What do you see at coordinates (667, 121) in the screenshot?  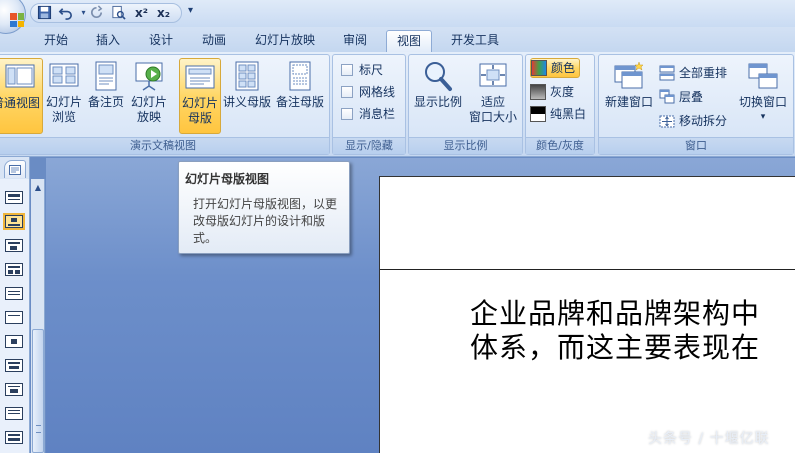 I see `move-split-icon` at bounding box center [667, 121].